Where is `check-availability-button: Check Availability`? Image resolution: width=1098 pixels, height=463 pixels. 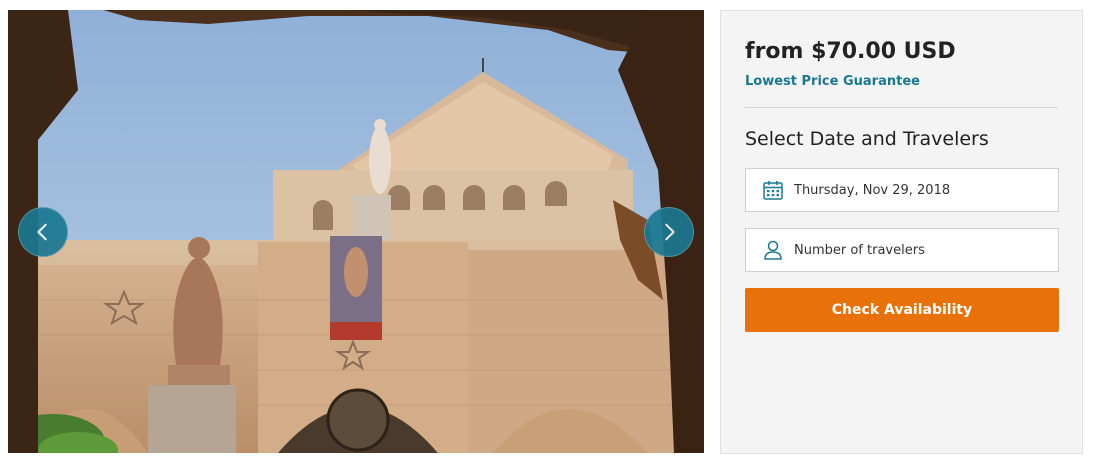 check-availability-button: Check Availability is located at coordinates (902, 310).